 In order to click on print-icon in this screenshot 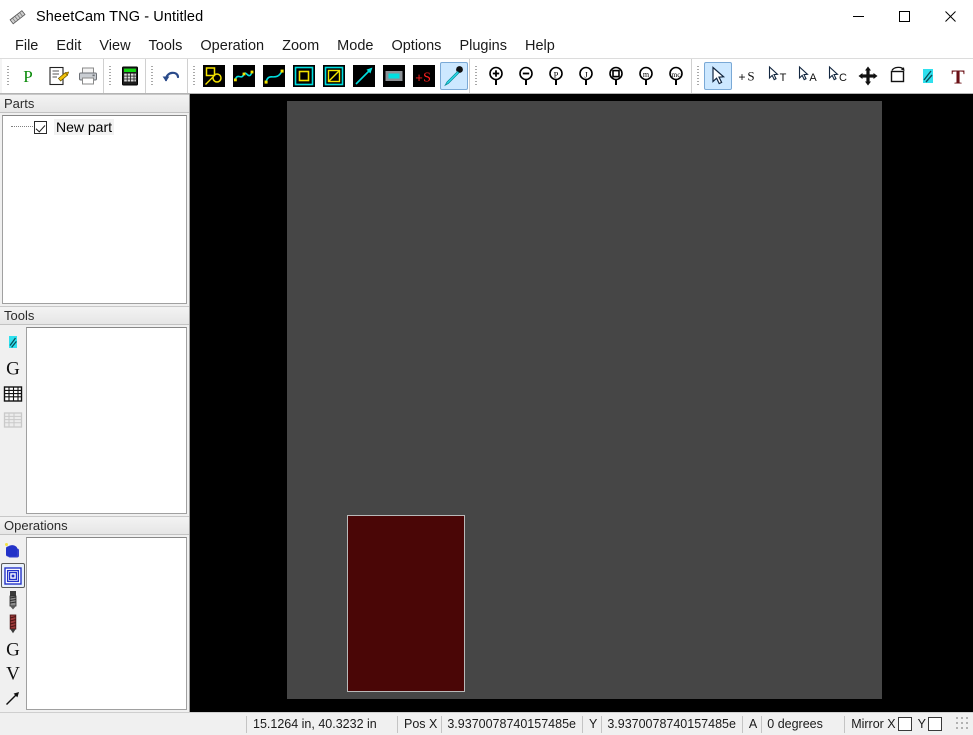, I will do `click(88, 76)`.